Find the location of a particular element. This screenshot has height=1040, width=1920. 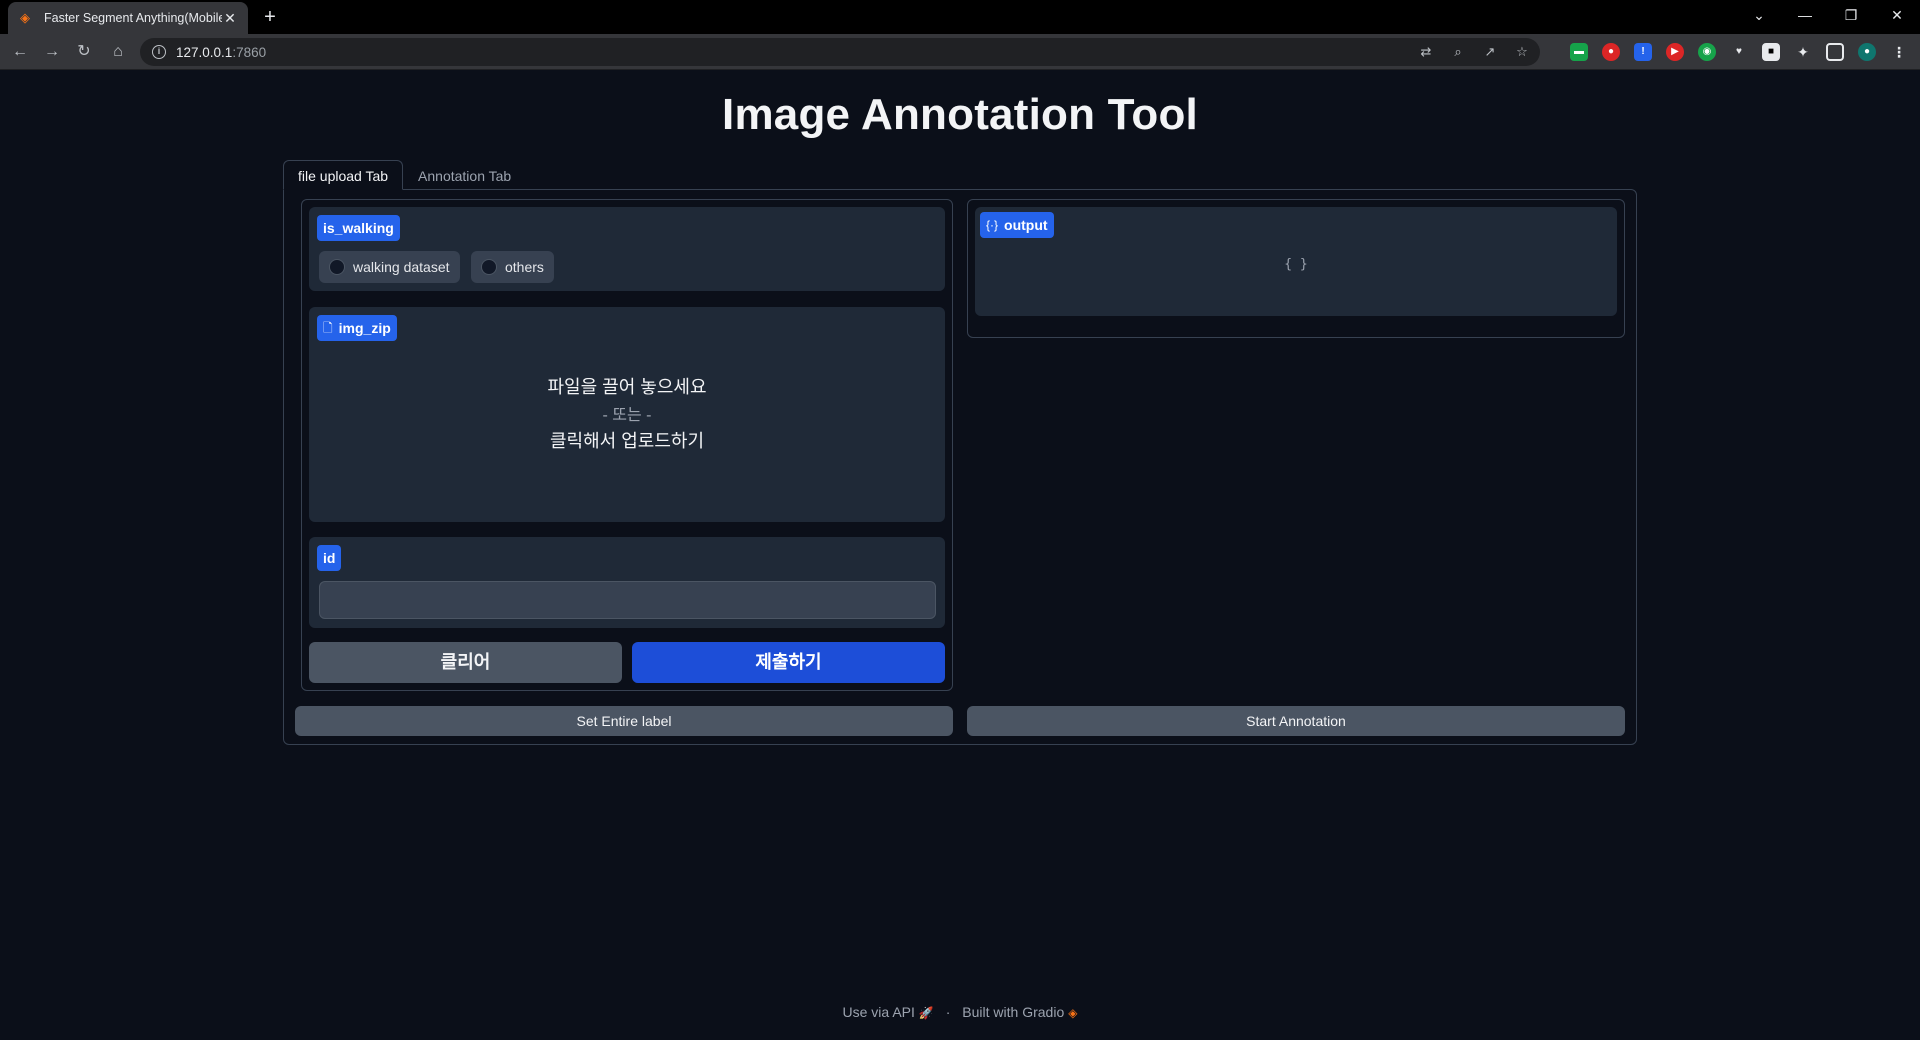

id-textbox-block: id is located at coordinates (627, 582).